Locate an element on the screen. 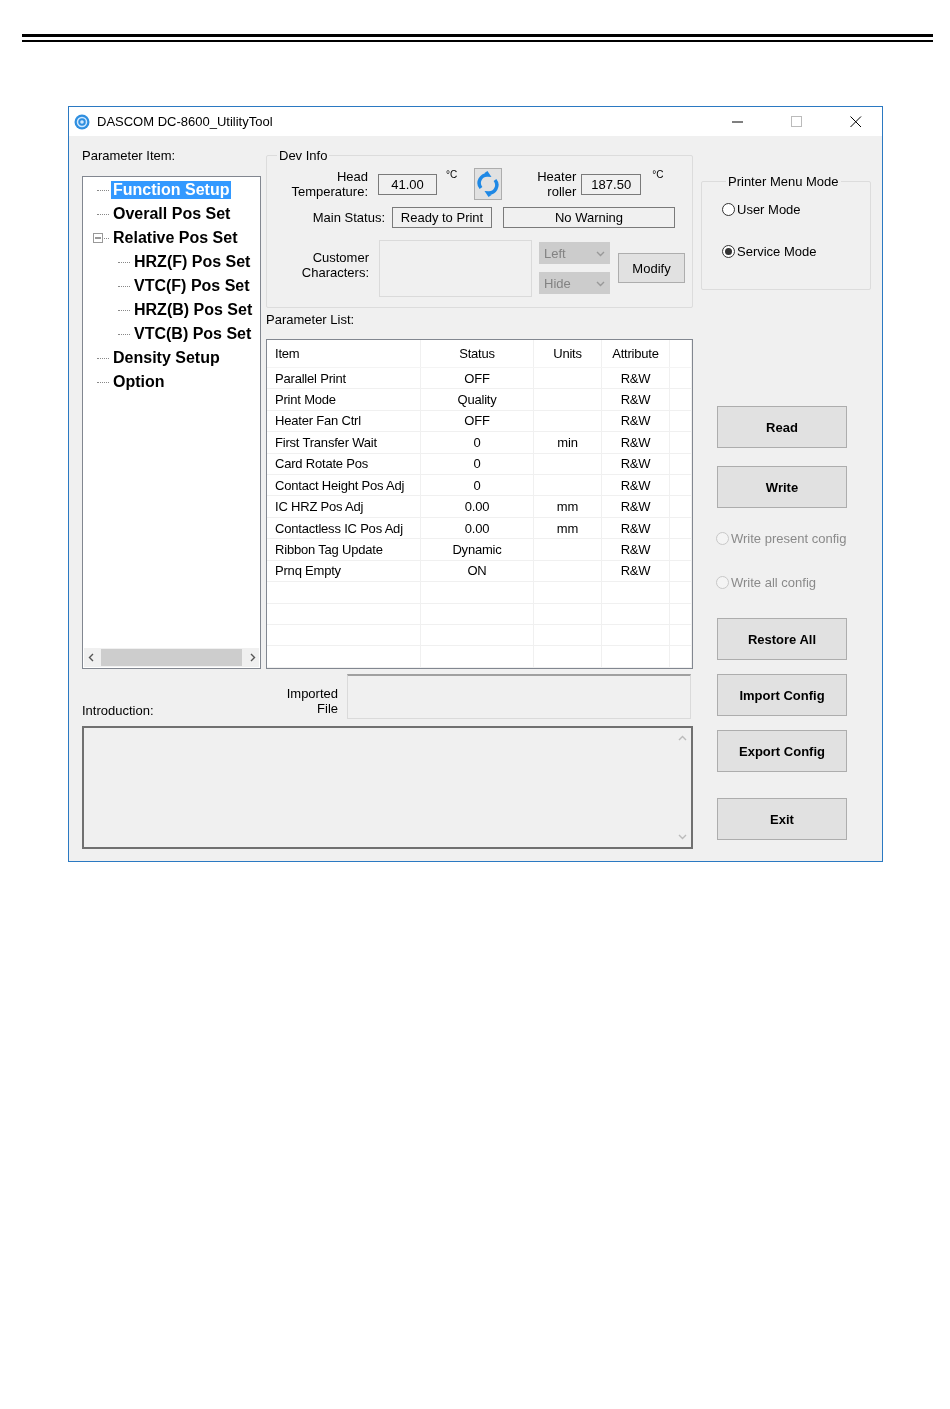  heater-roller-label: Heater roller is located at coordinates (556, 184).